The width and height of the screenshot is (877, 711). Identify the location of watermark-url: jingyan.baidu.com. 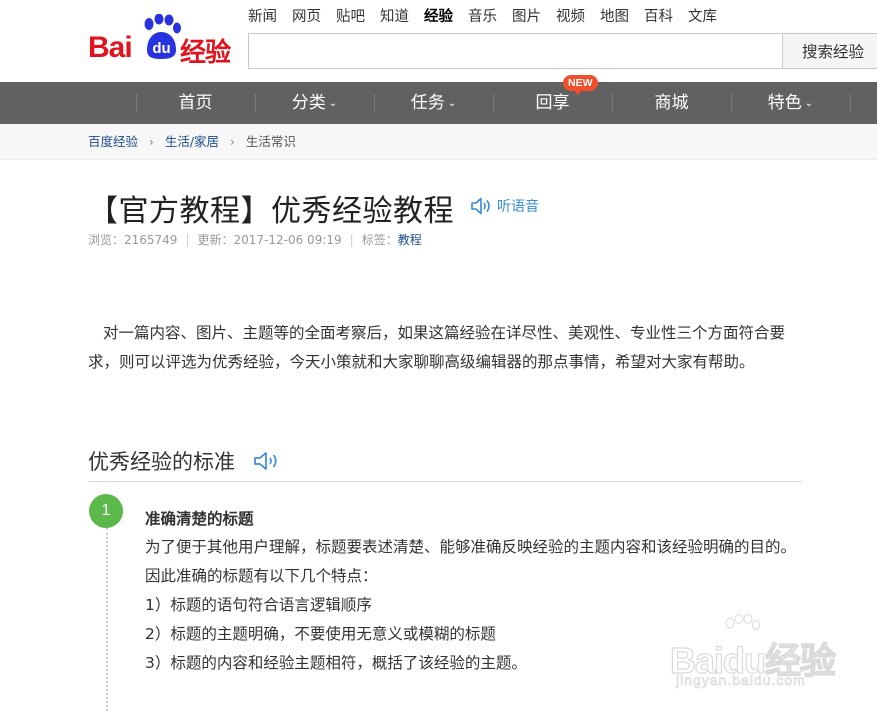
(741, 680).